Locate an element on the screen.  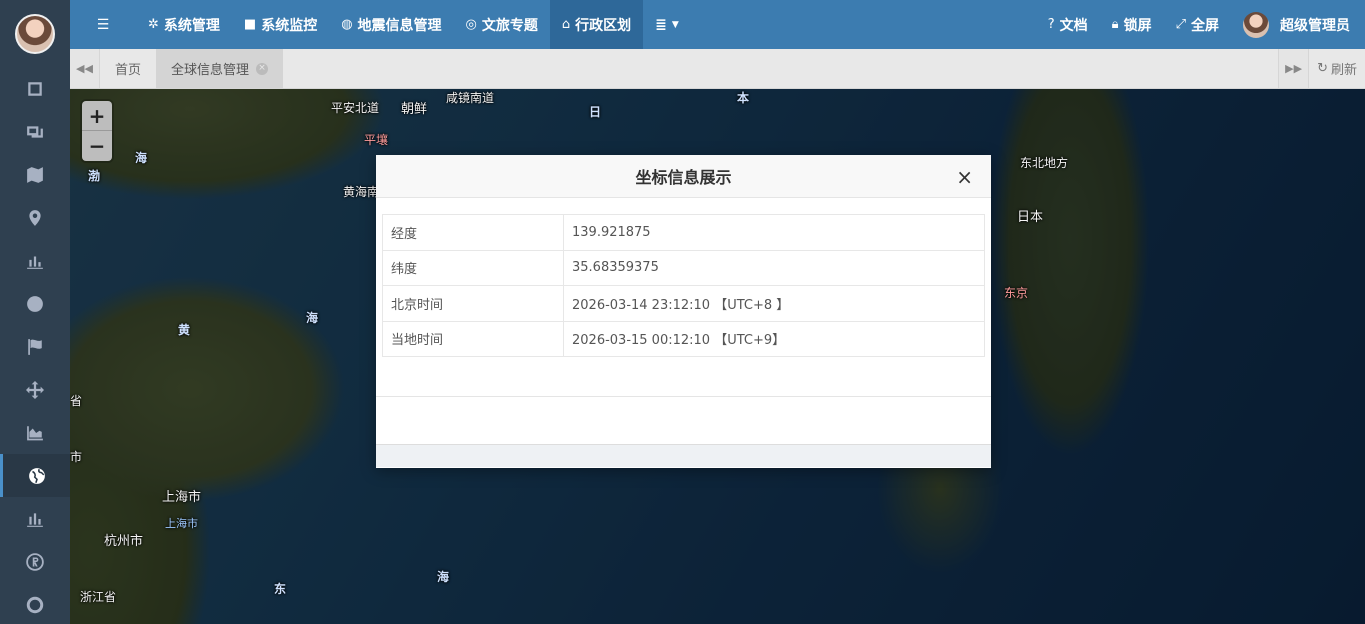
refresh-button: ↻ 刷新 is located at coordinates (1336, 68).